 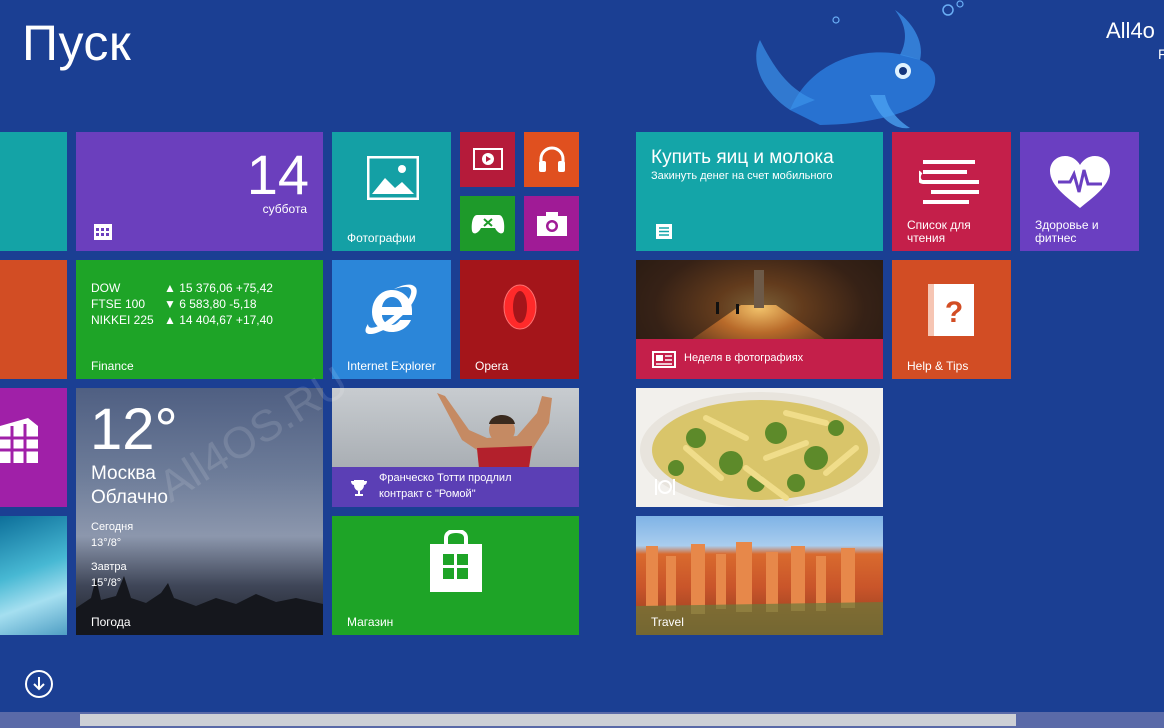 I want to click on weather-condition: Облачно, so click(x=130, y=497).